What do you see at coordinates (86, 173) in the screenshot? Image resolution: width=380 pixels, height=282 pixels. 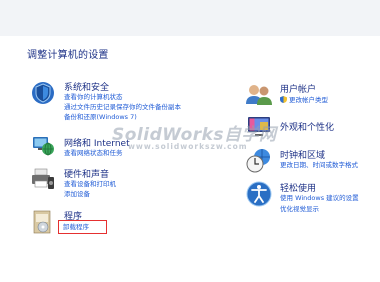 I see `category-hardware-sound: 硬件和声音` at bounding box center [86, 173].